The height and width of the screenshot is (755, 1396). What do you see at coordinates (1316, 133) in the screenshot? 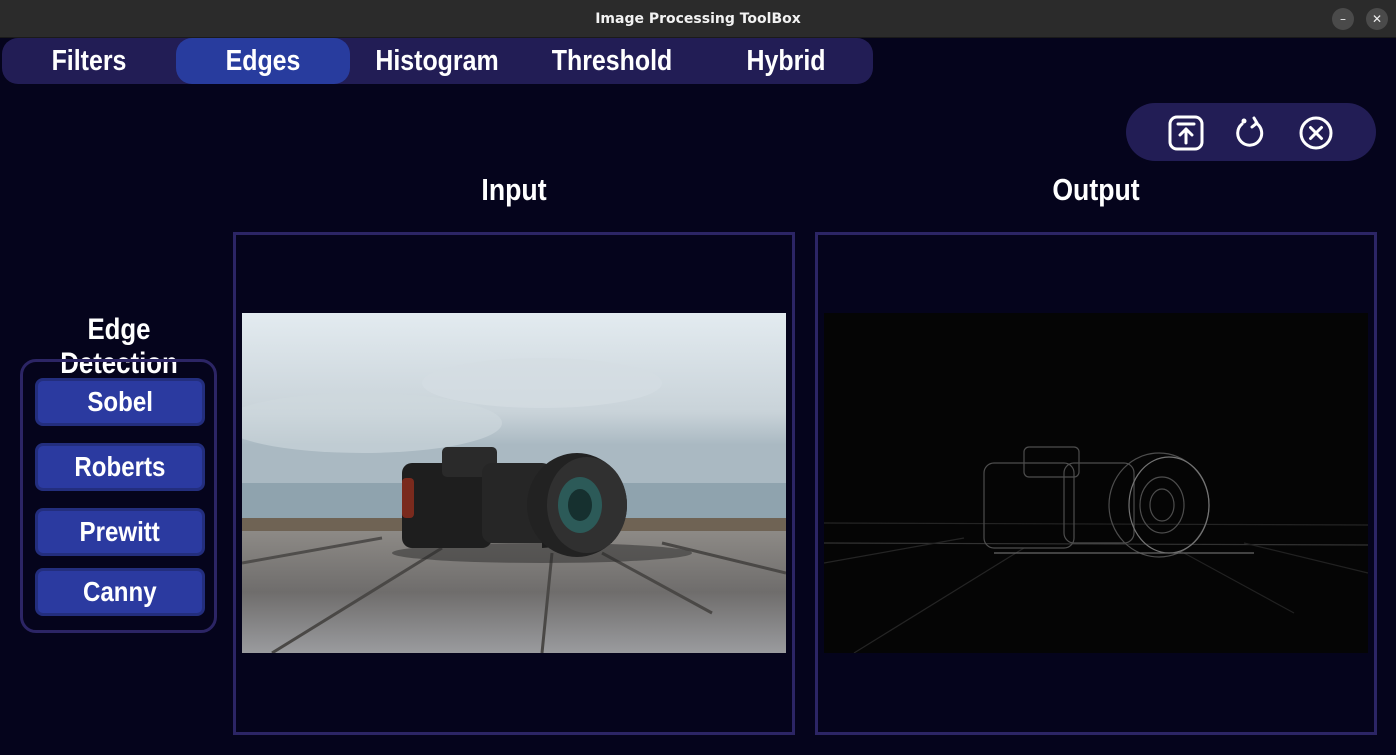
I see `close-circle-icon` at bounding box center [1316, 133].